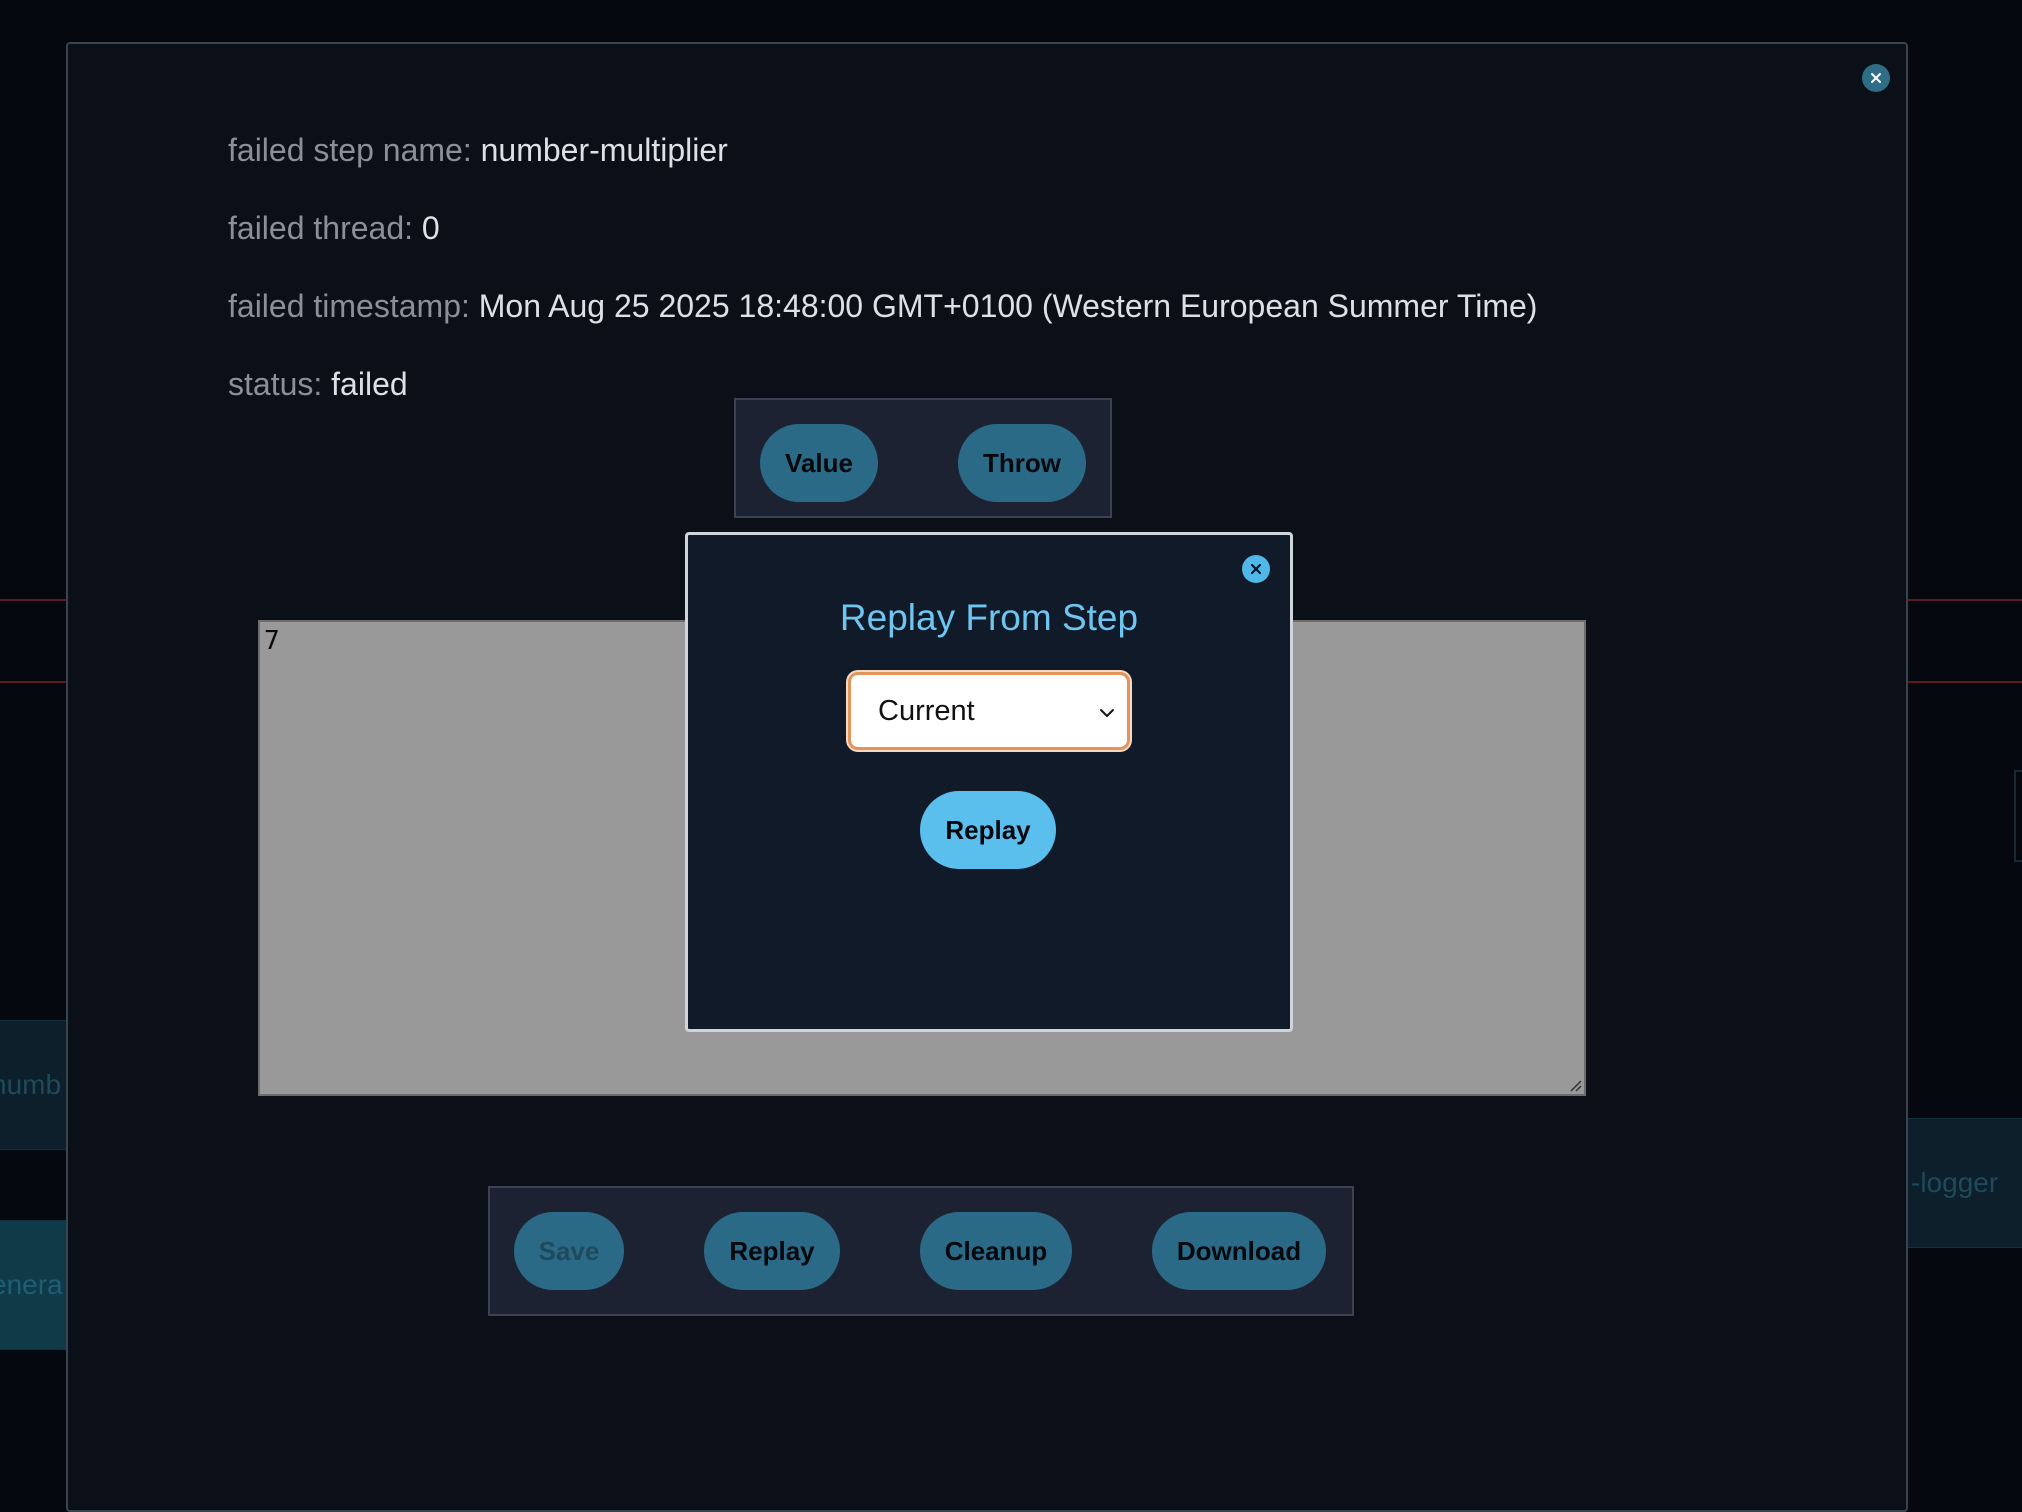 Image resolution: width=2022 pixels, height=1512 pixels. Describe the element at coordinates (926, 710) in the screenshot. I see `step-select-value: Current` at that location.